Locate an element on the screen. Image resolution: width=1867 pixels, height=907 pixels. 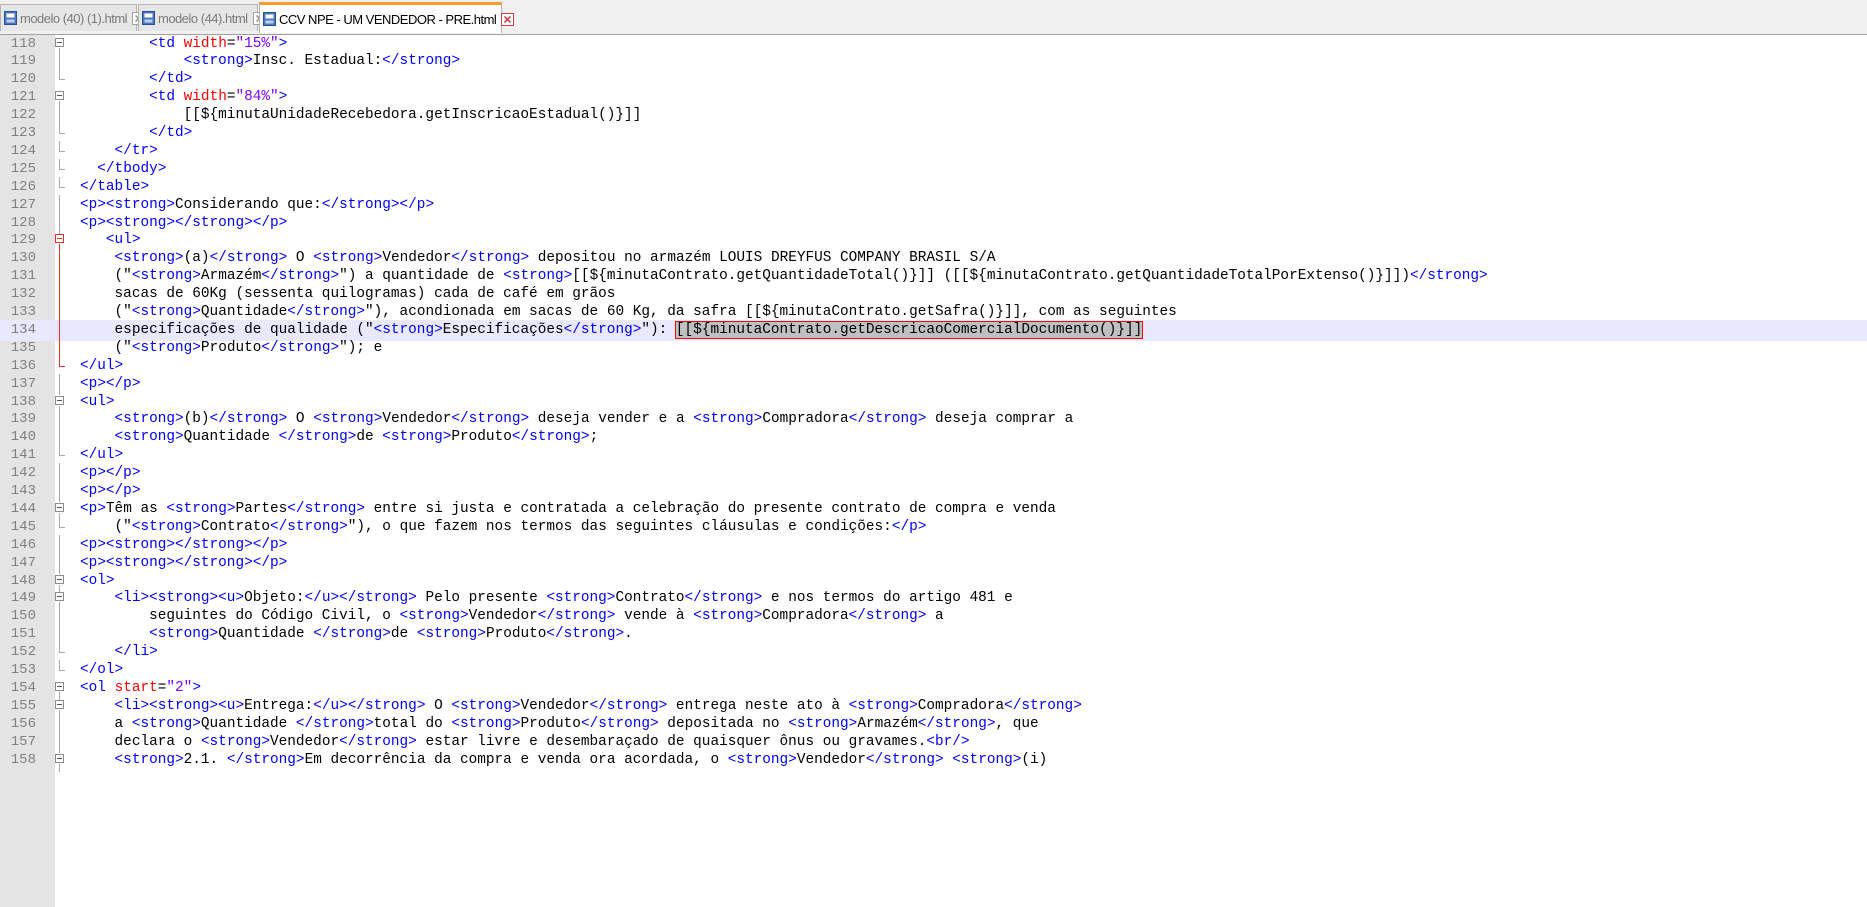
text-content: Insc. Estadual: is located at coordinates (317, 61).